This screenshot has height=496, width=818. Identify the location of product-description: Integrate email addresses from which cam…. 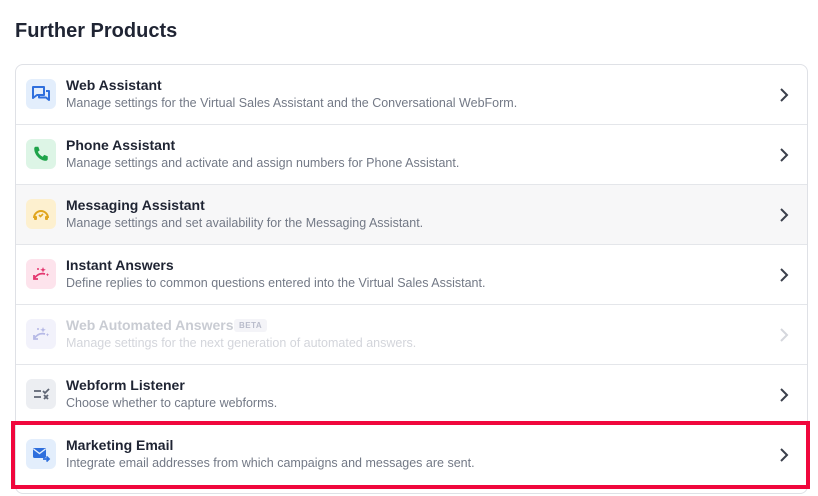
(270, 463).